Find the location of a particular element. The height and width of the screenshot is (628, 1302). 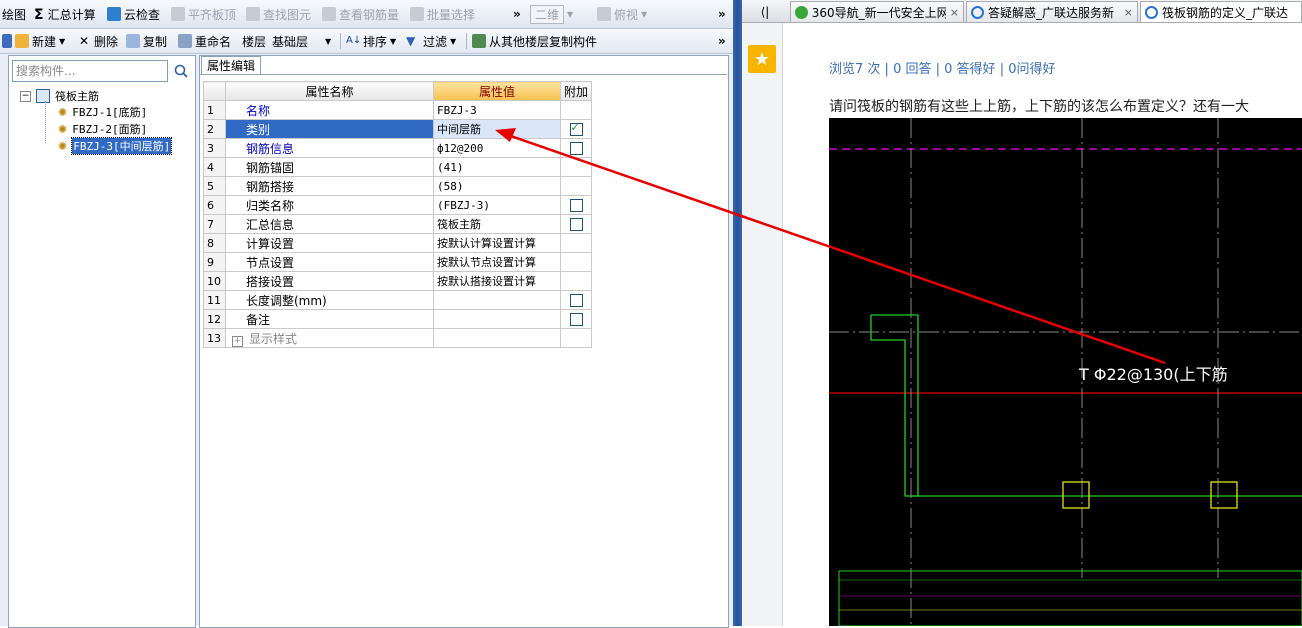

tab-title: 答疑解惑_广联达服务新 is located at coordinates (1051, 12).